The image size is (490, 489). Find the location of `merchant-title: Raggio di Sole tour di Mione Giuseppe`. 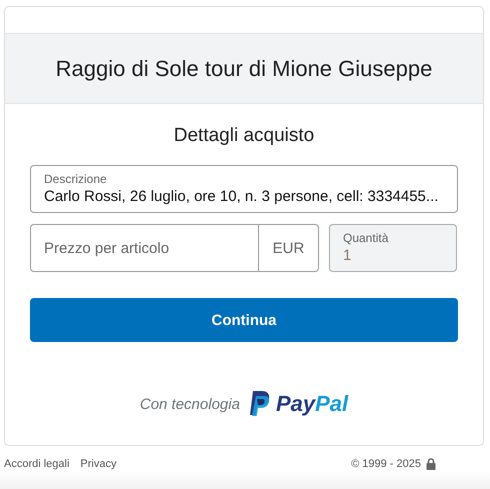

merchant-title: Raggio di Sole tour di Mione Giuseppe is located at coordinates (244, 69).